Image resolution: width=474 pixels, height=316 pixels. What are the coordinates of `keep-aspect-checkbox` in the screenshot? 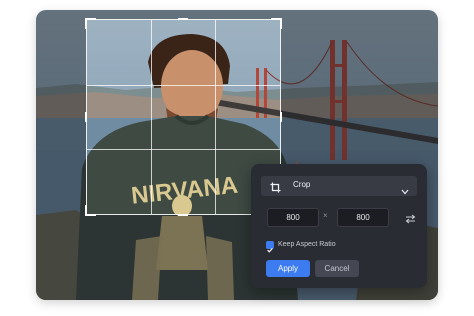 It's located at (270, 247).